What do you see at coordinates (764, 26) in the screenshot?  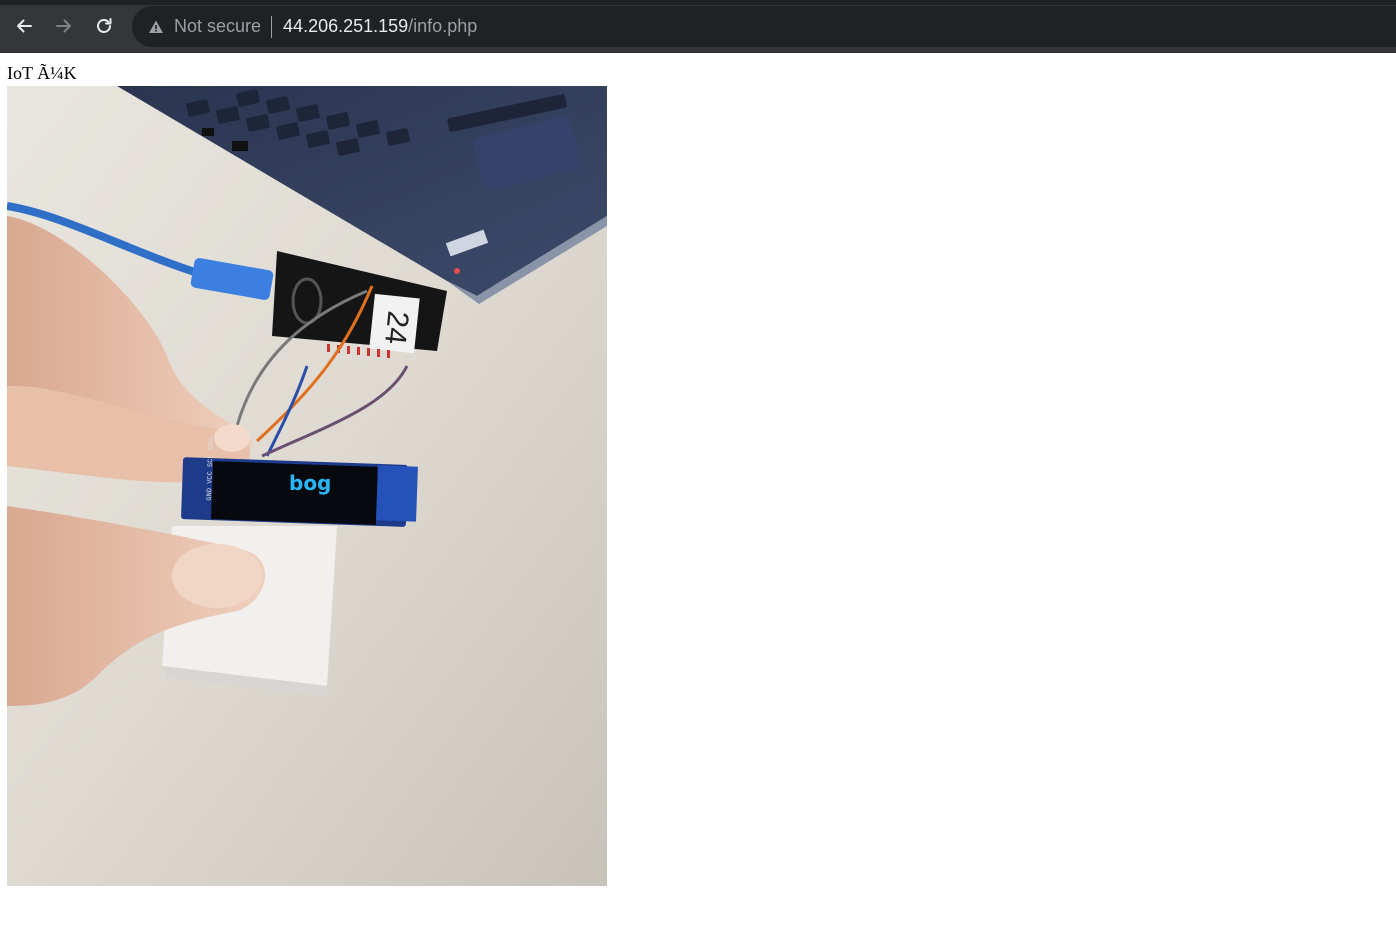 I see `address-bar: Not secure 44.206.251.159/info.php` at bounding box center [764, 26].